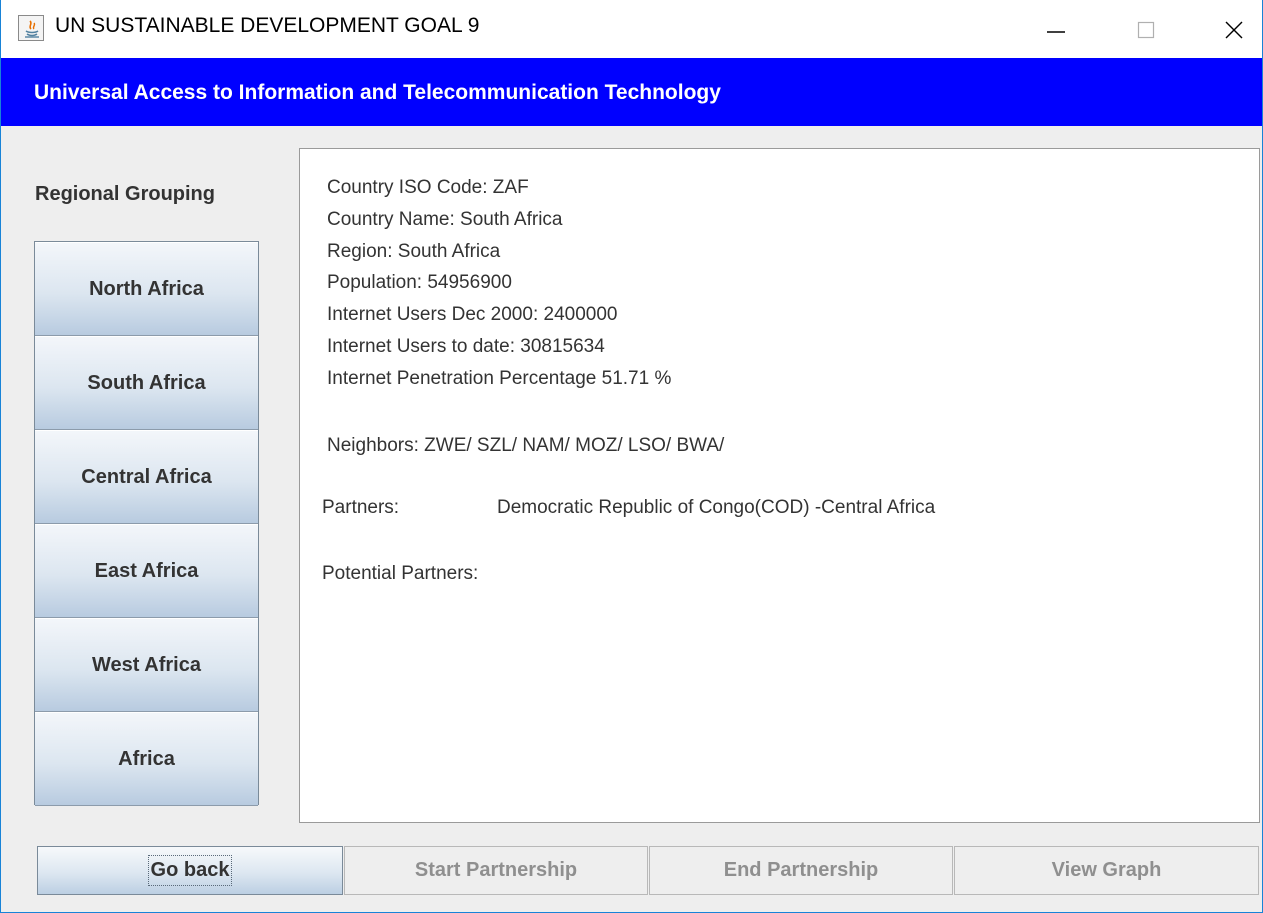 This screenshot has width=1263, height=913. Describe the element at coordinates (146, 571) in the screenshot. I see `east-africa-button: East Africa` at that location.